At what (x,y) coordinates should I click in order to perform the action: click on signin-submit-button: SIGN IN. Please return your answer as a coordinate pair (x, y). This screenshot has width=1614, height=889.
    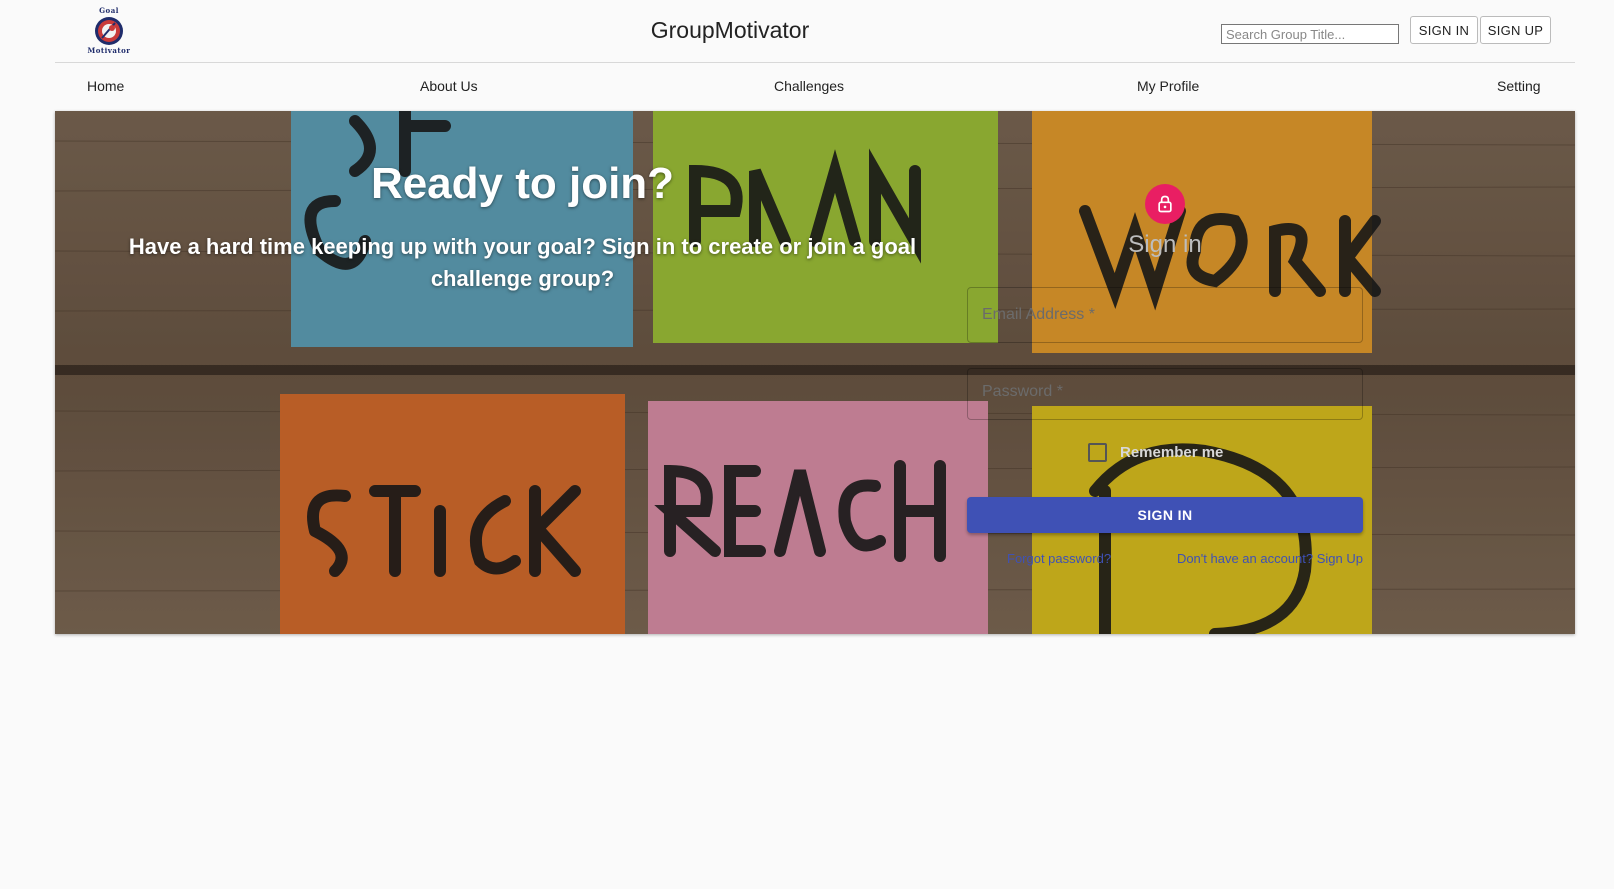
    Looking at the image, I should click on (1165, 515).